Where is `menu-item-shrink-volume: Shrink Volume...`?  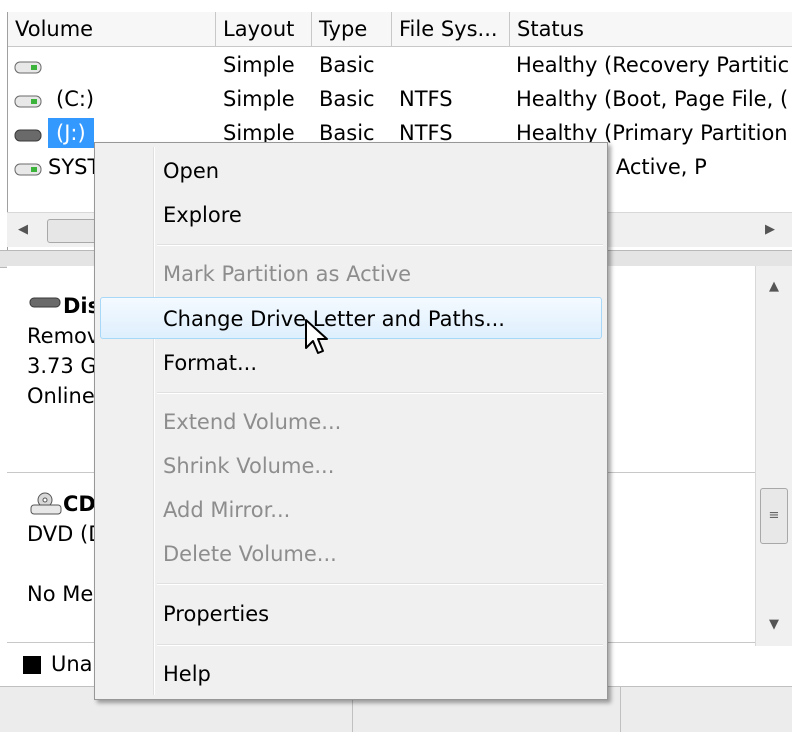
menu-item-shrink-volume: Shrink Volume... is located at coordinates (249, 466).